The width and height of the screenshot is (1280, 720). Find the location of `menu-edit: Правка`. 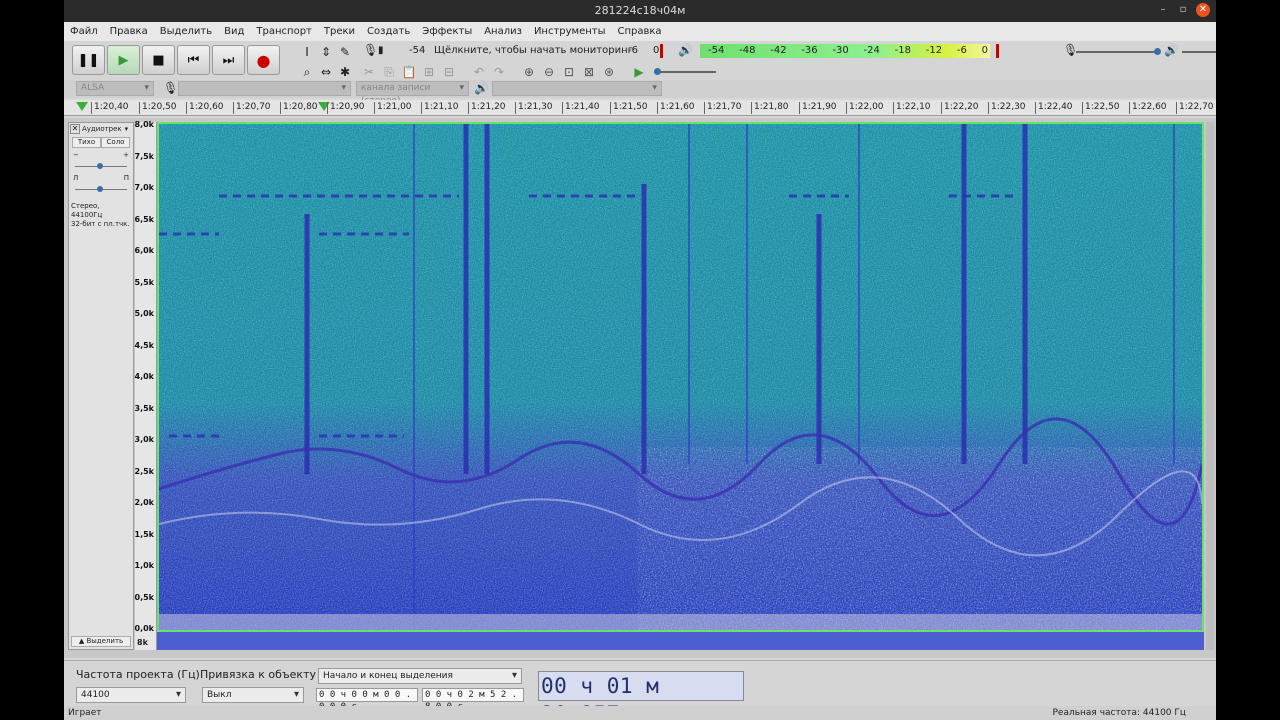

menu-edit: Правка is located at coordinates (129, 31).